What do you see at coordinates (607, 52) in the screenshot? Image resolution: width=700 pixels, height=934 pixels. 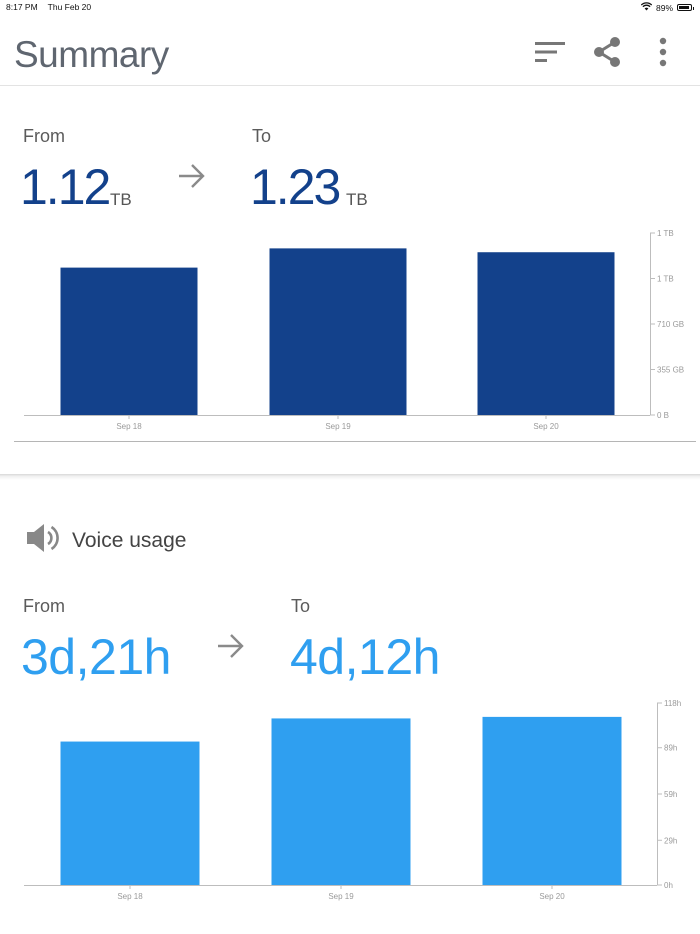 I see `share-icon` at bounding box center [607, 52].